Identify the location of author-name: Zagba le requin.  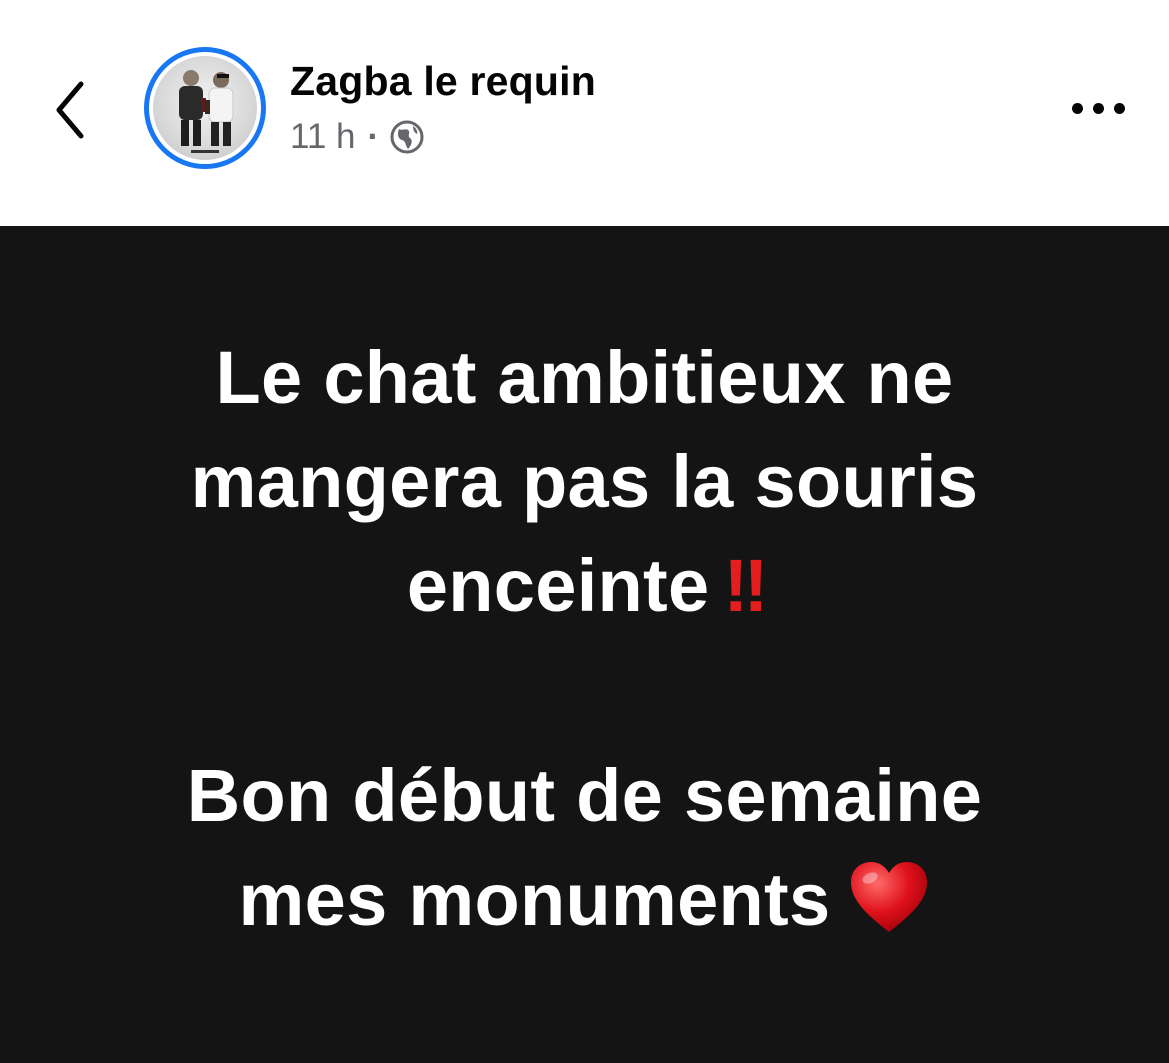
(443, 81).